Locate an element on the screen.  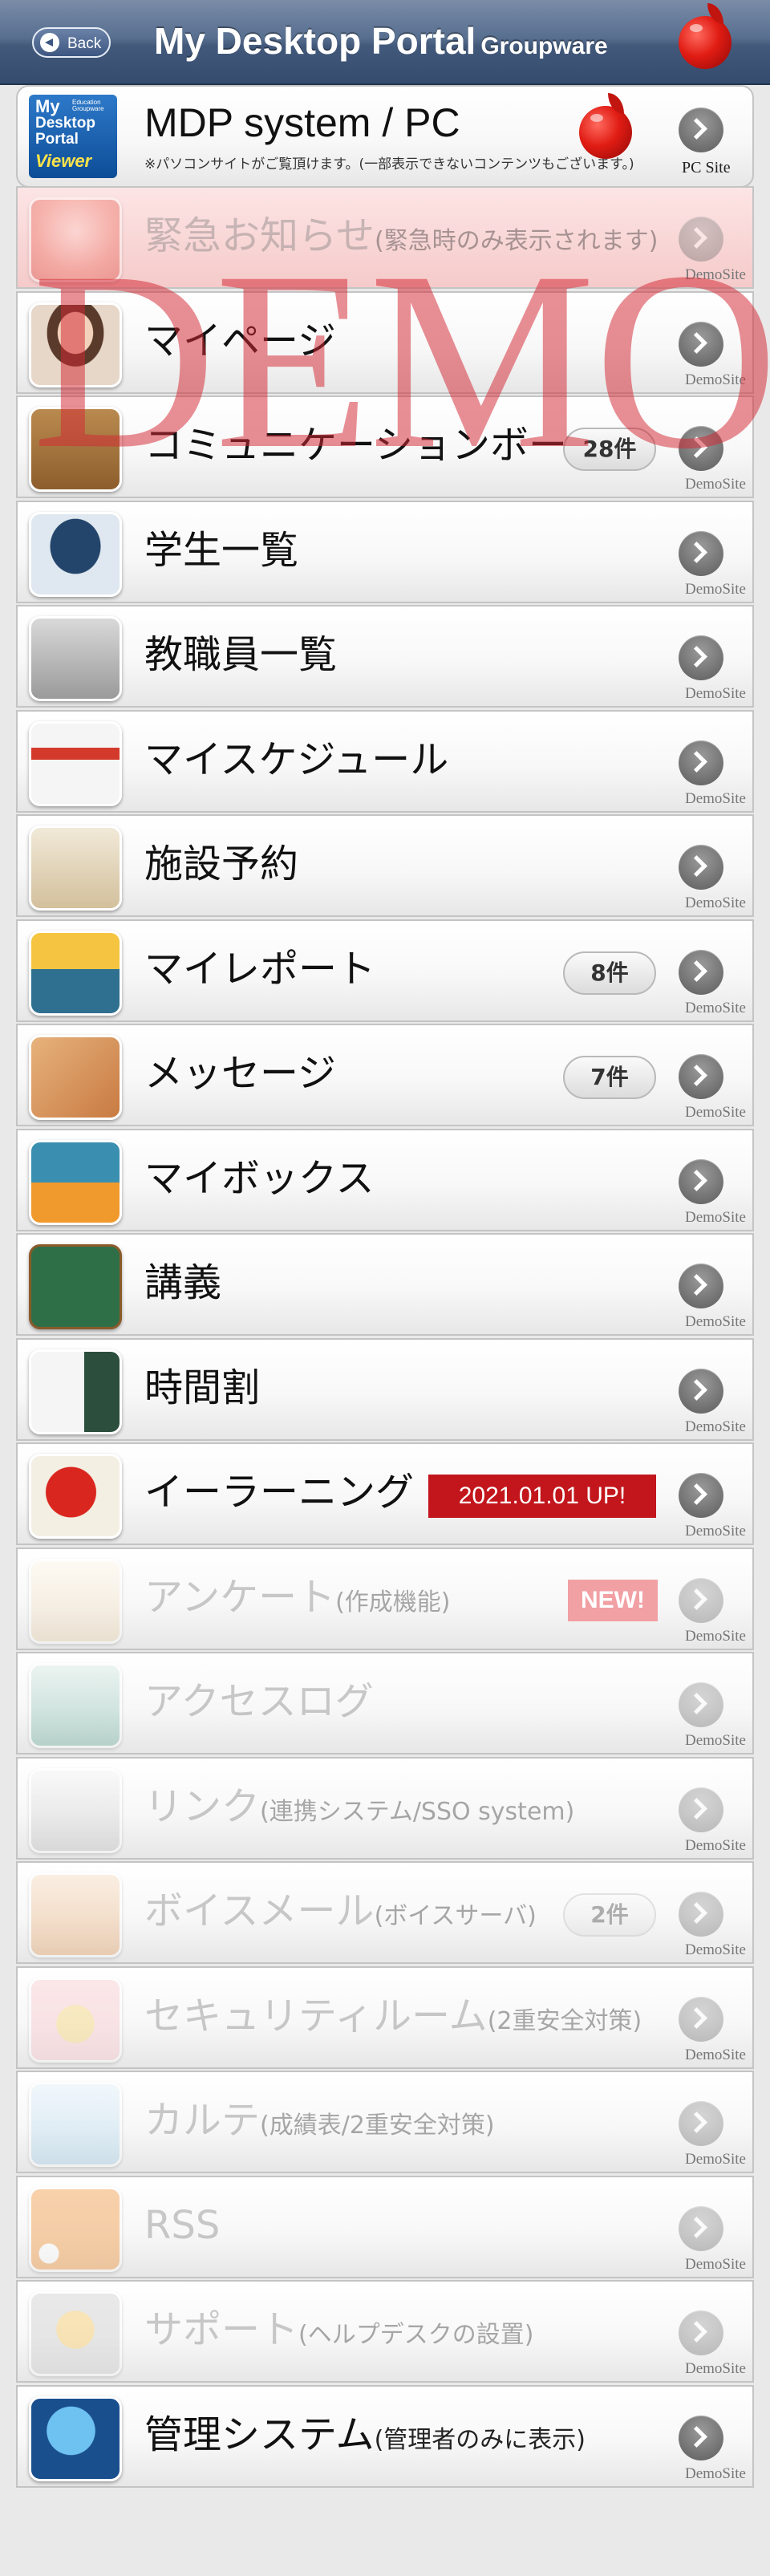
menu-row: サポート(ヘルプデスクの設置) DemoSite is located at coordinates (385, 2331).